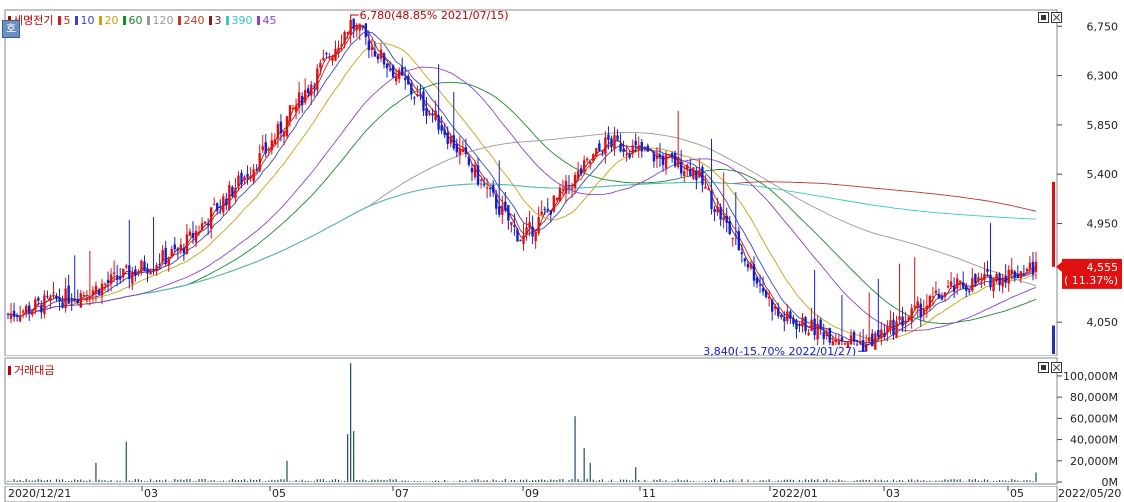  What do you see at coordinates (402, 493) in the screenshot?
I see `date-label: 07` at bounding box center [402, 493].